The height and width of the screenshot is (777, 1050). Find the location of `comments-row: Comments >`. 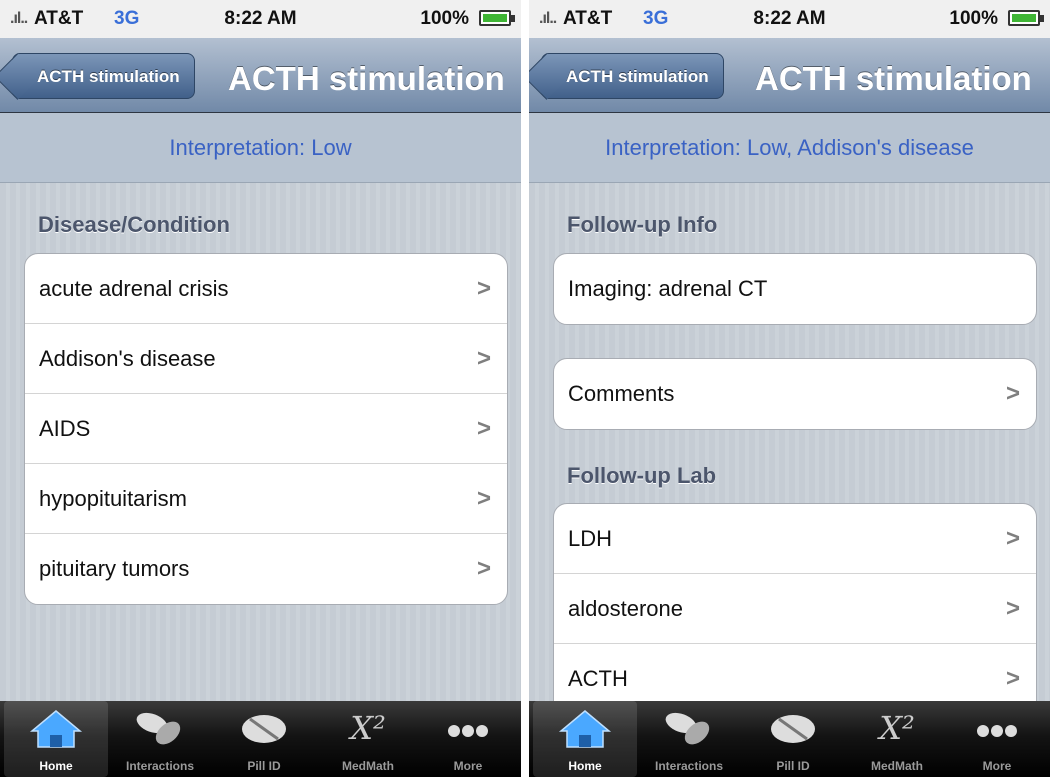

comments-row: Comments > is located at coordinates (795, 394).